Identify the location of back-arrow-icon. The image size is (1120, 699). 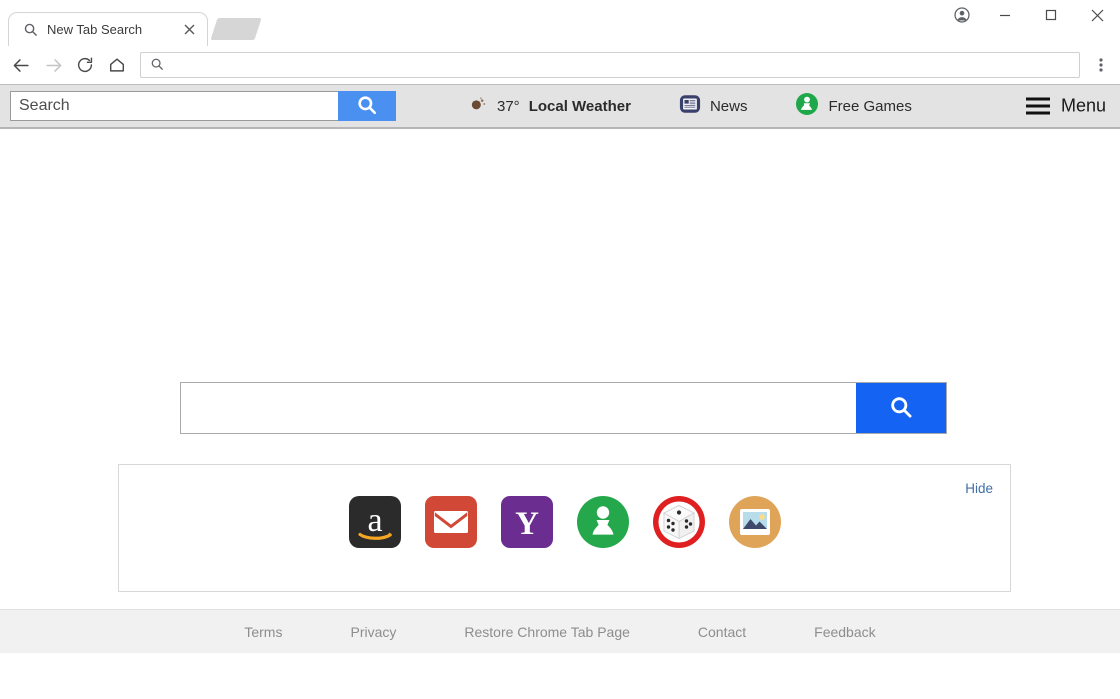
(21, 65).